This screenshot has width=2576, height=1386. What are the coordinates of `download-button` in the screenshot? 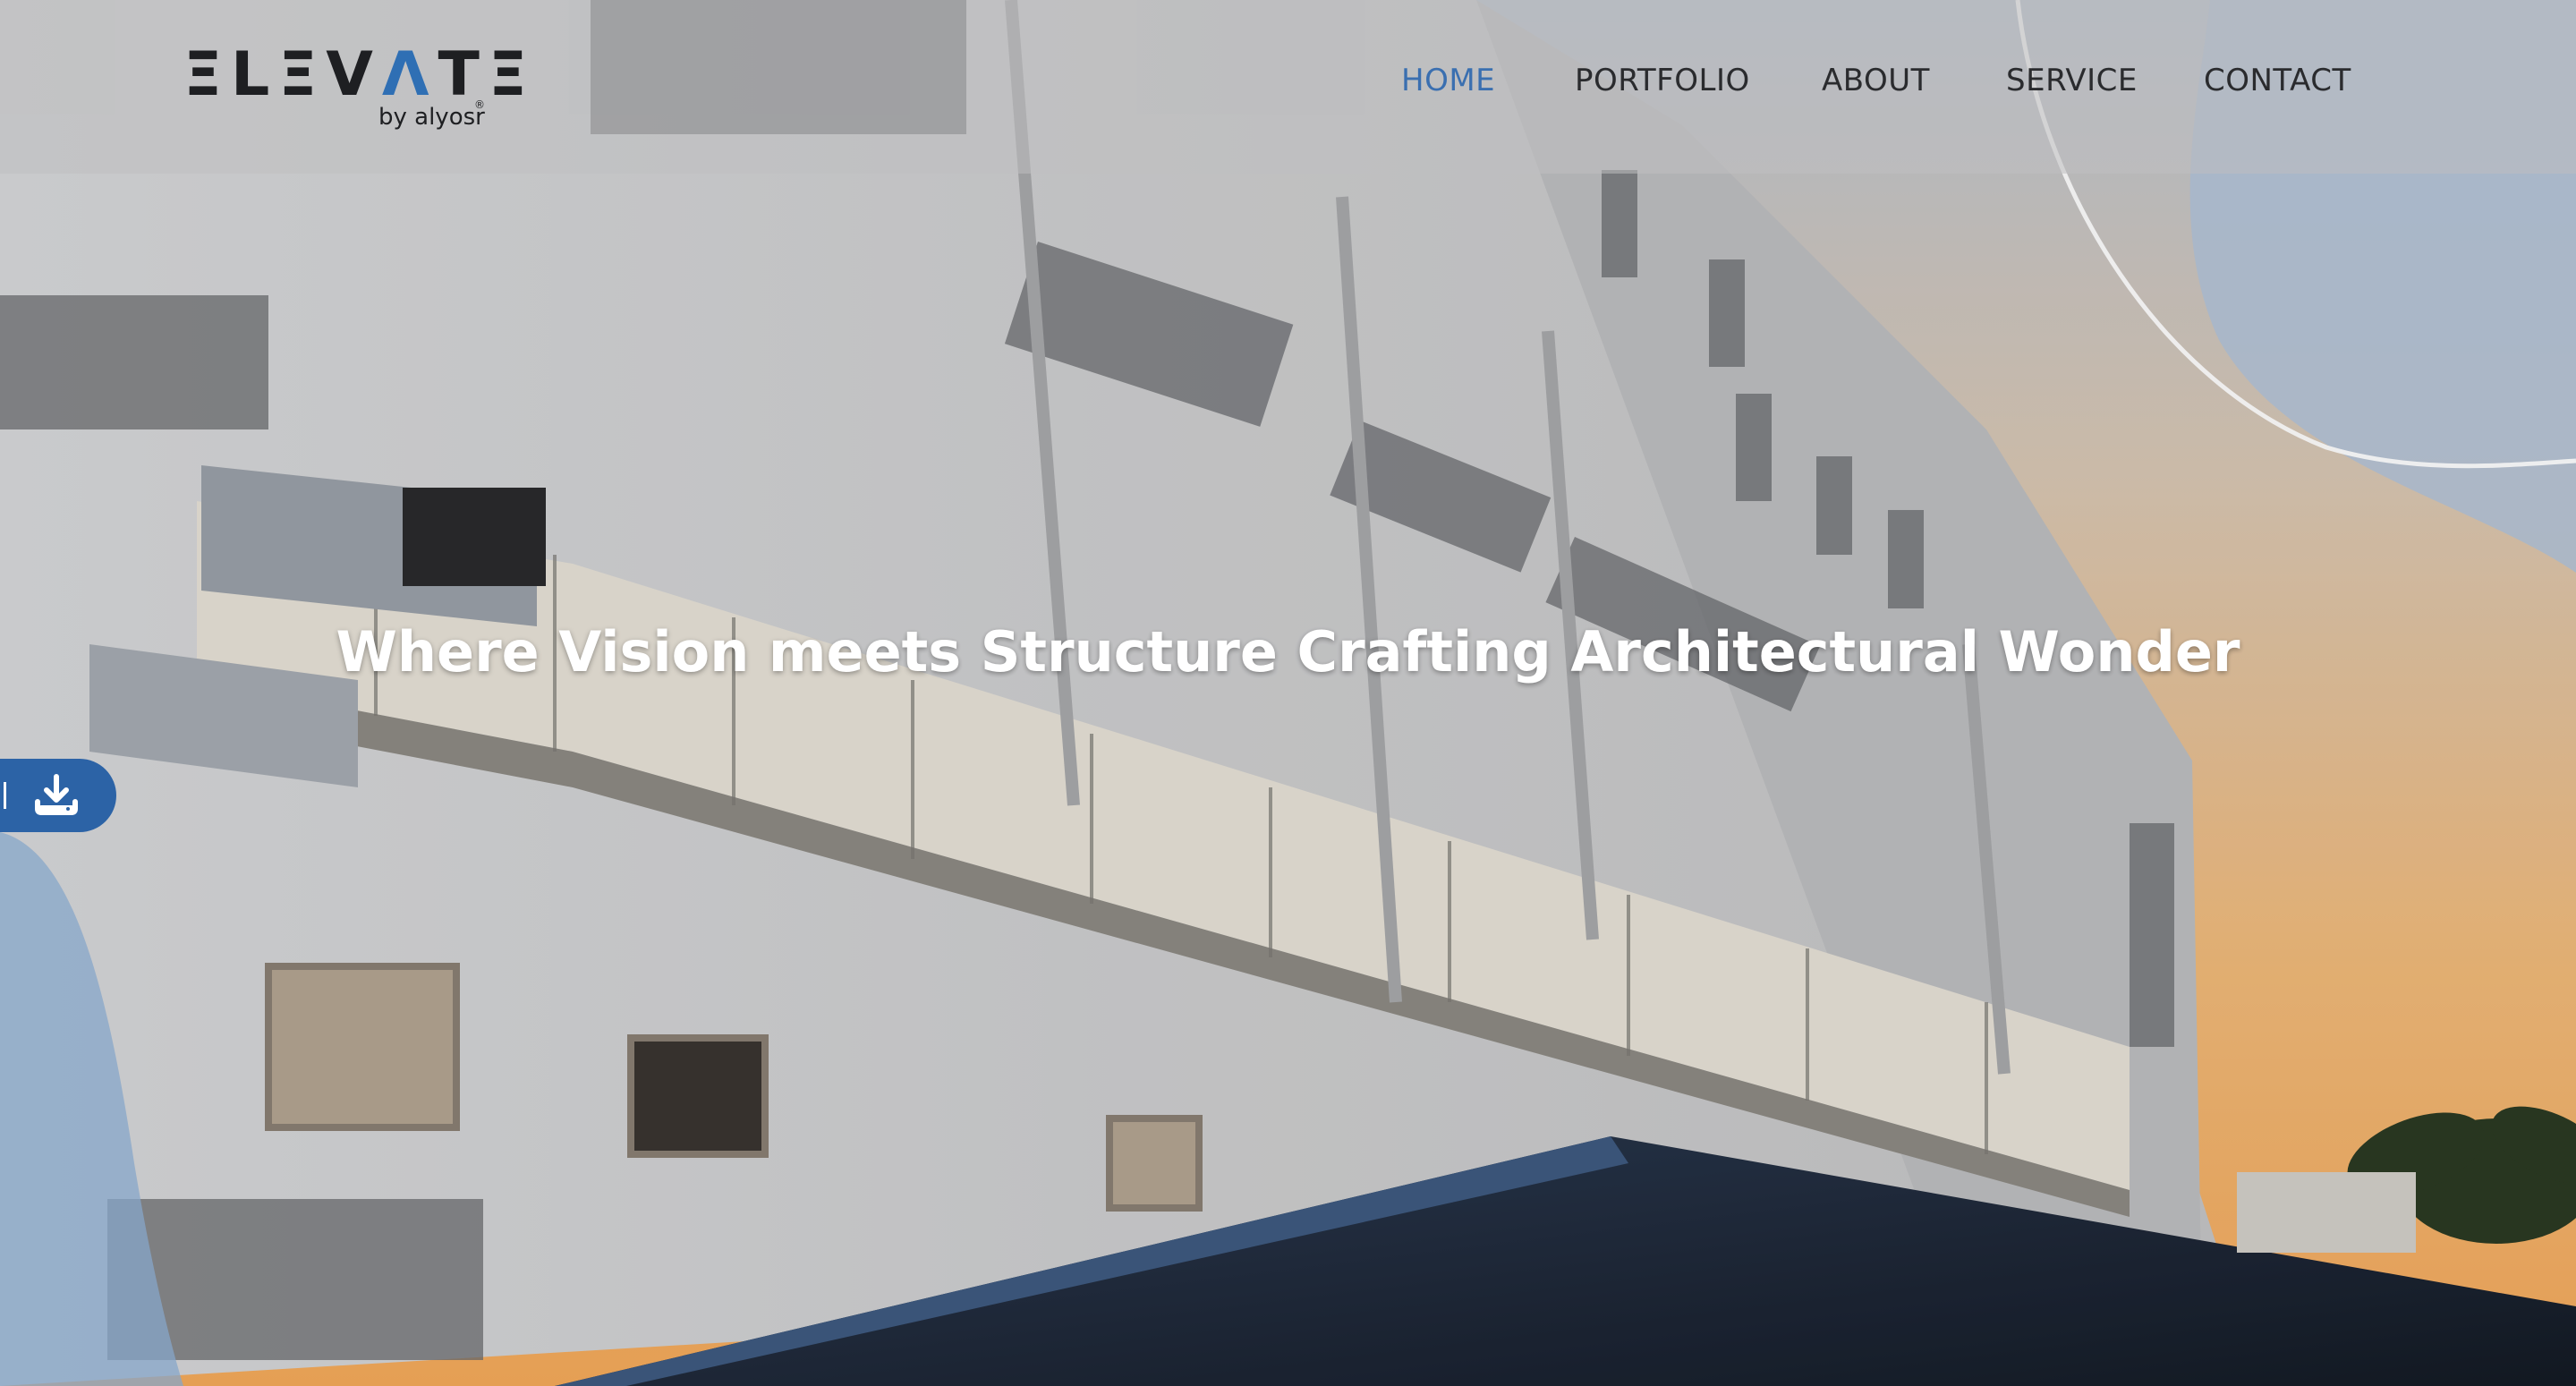 It's located at (58, 796).